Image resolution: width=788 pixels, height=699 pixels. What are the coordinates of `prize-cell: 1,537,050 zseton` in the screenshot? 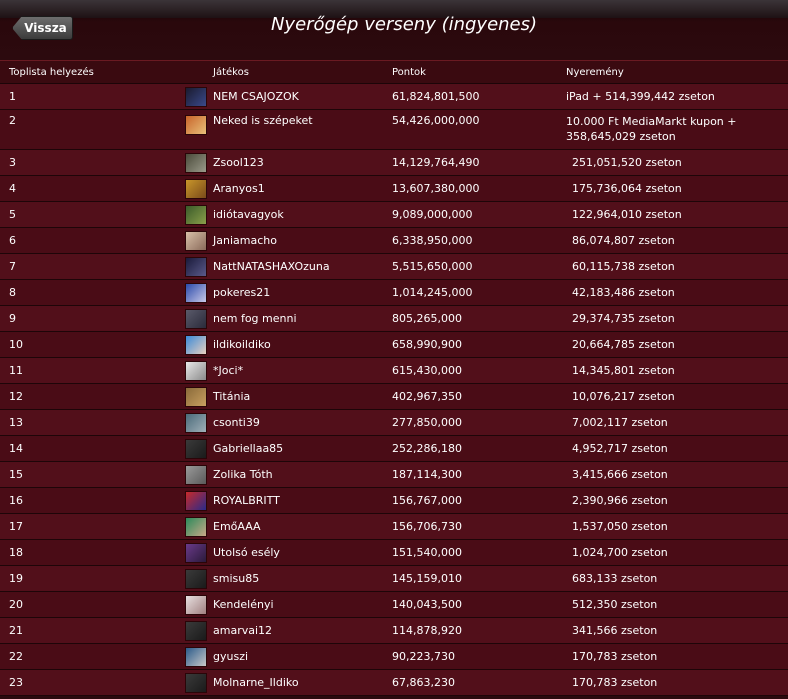 It's located at (677, 526).